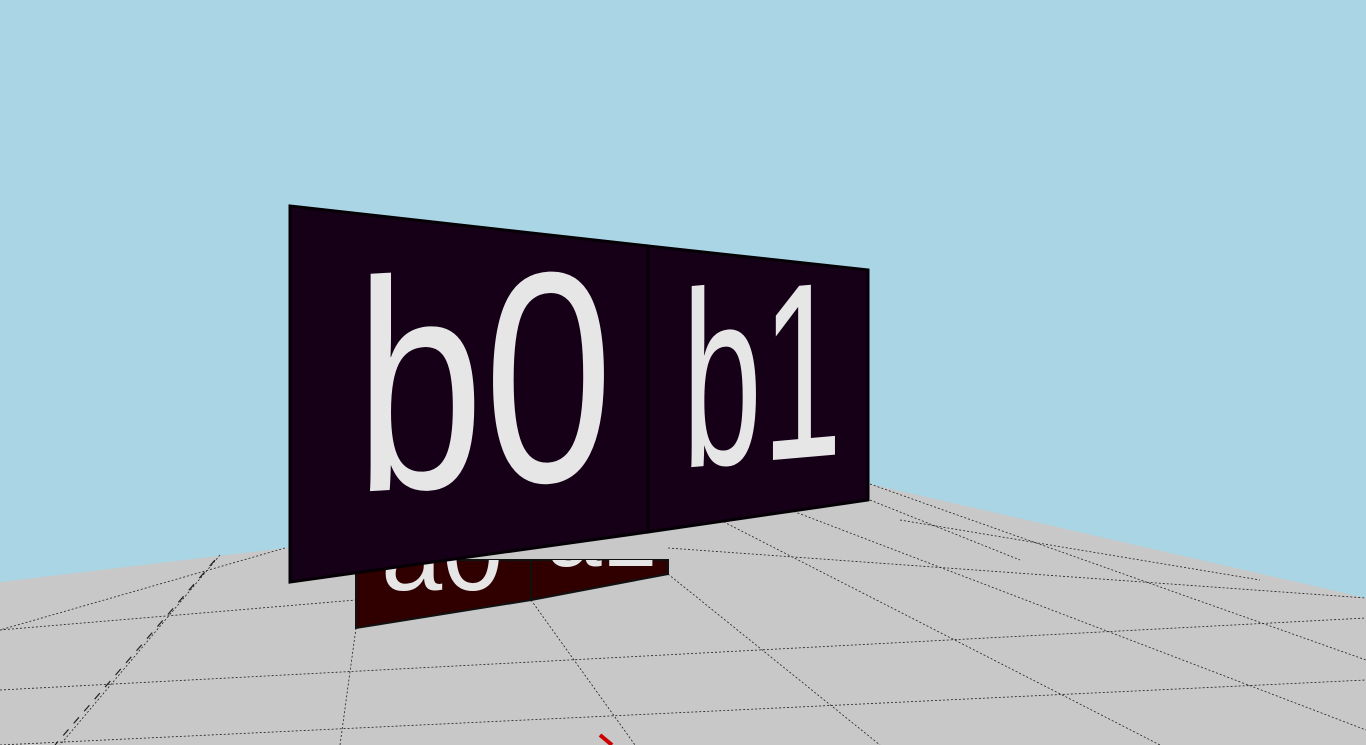 This screenshot has height=745, width=1366. I want to click on panel-b0-label: b0, so click(484, 381).